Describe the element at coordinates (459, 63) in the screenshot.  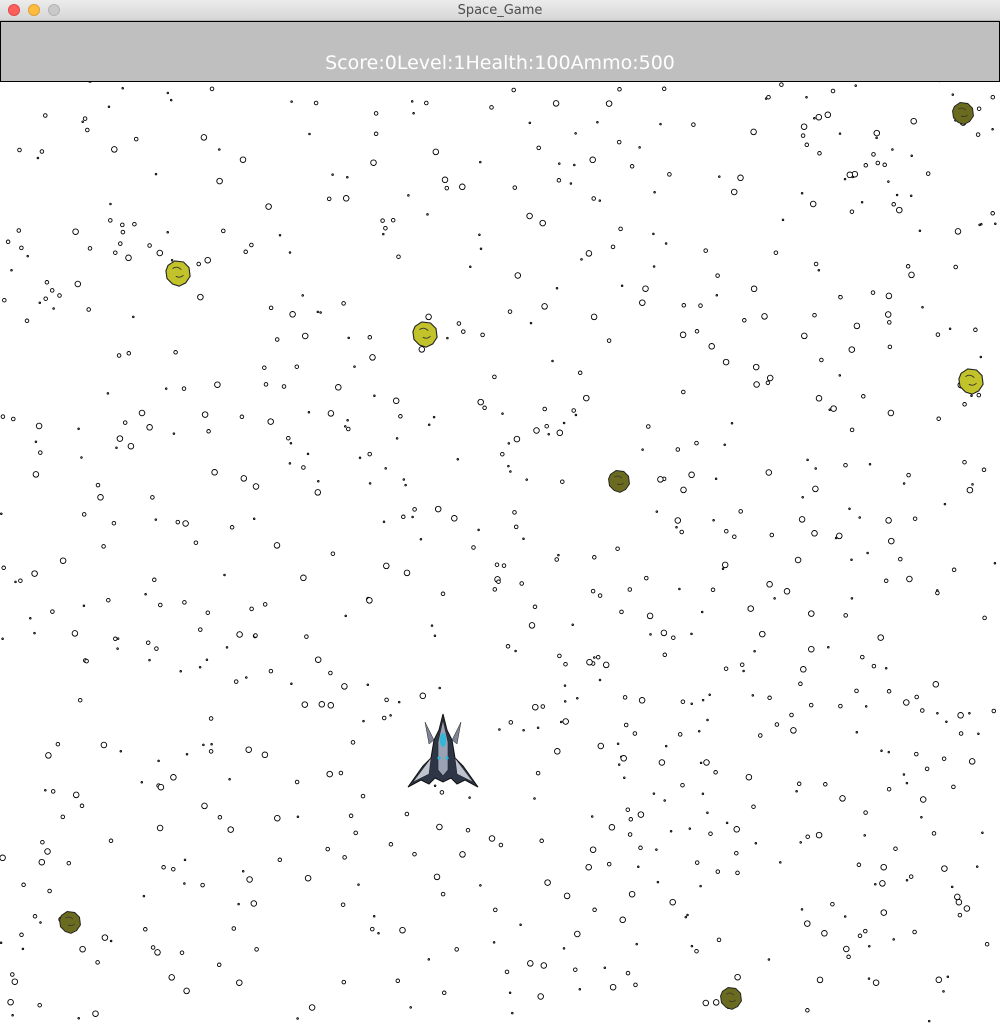
I see `level-value: 1` at that location.